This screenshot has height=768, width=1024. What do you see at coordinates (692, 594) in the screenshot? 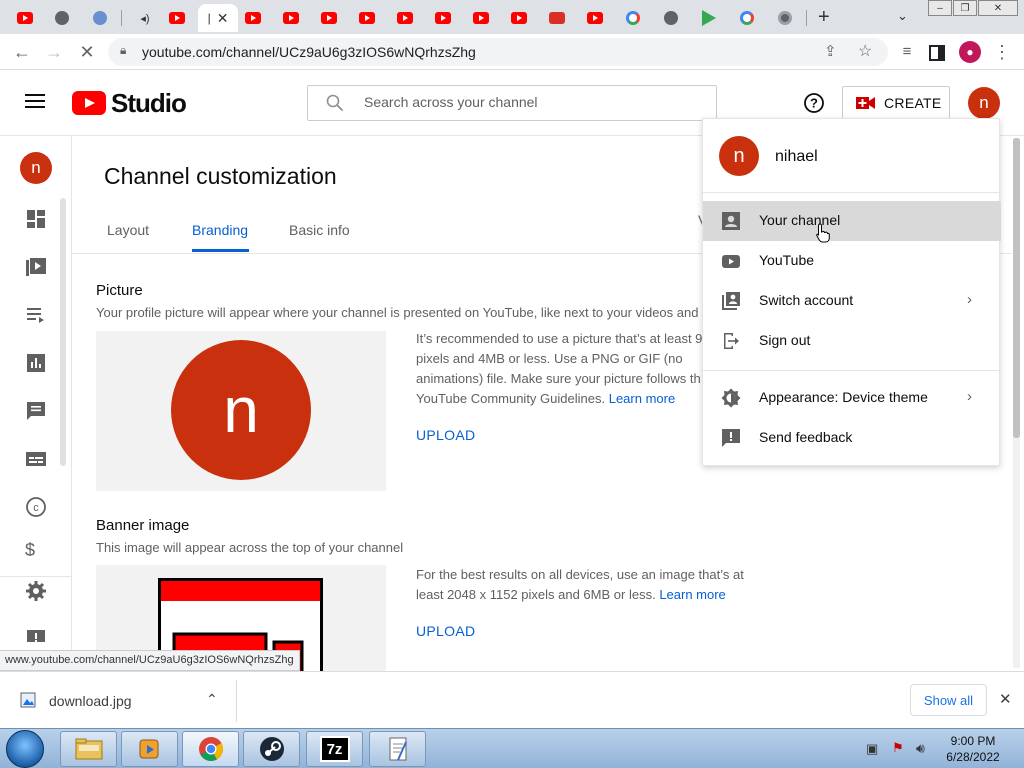
I see `banner-learn-more-link: Learn more` at bounding box center [692, 594].